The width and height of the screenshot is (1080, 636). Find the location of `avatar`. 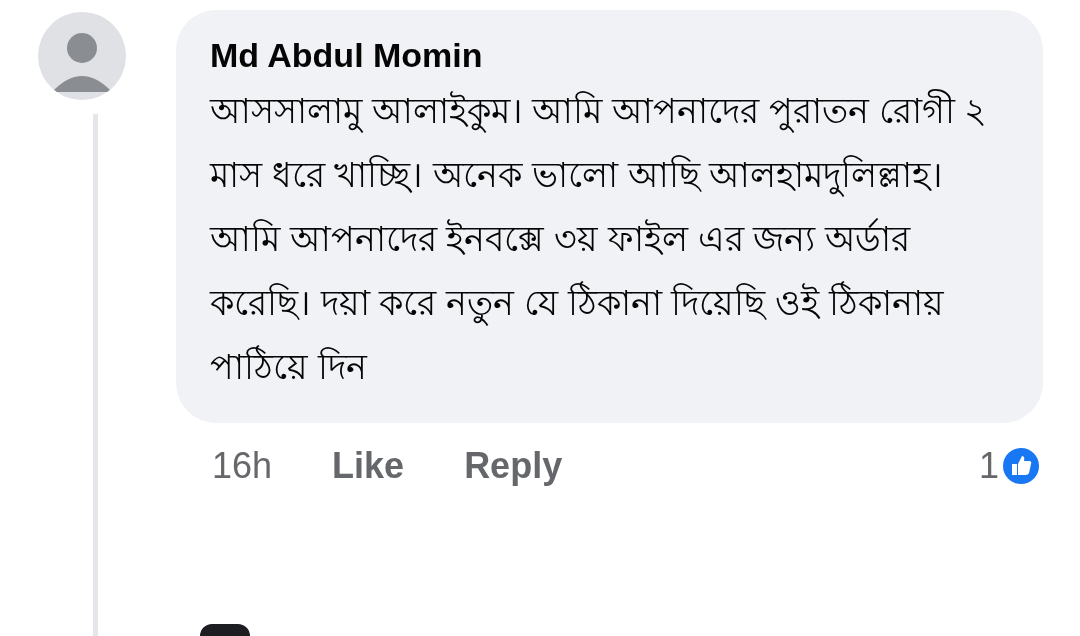

avatar is located at coordinates (225, 630).